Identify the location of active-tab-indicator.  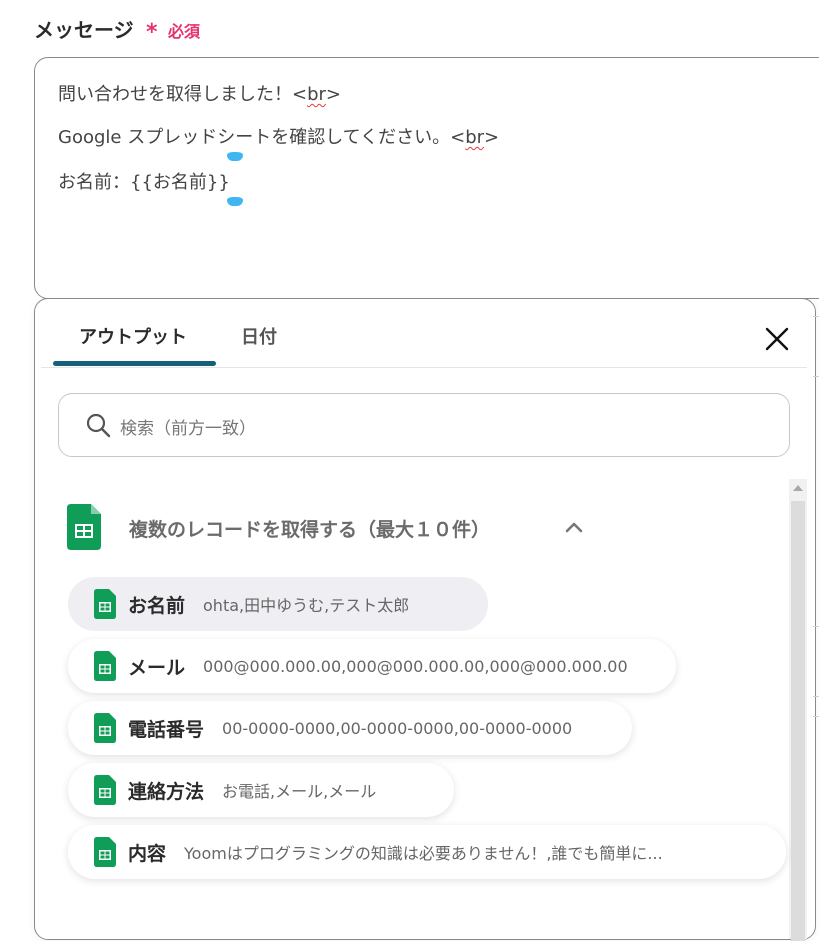
(134, 363).